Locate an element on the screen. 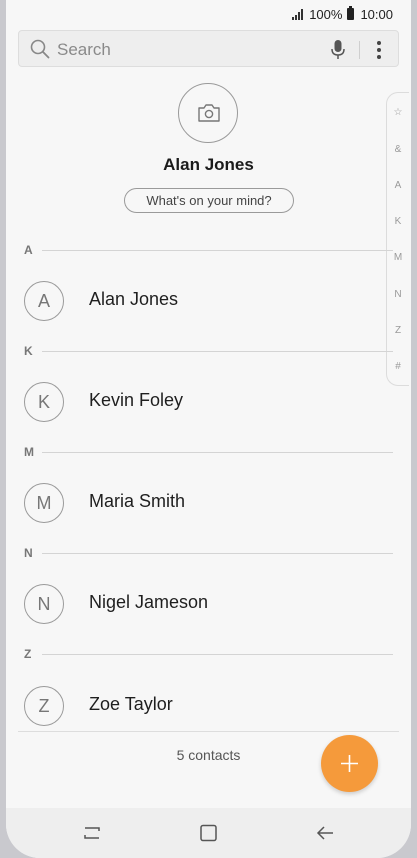  section-header-a: A is located at coordinates (208, 250).